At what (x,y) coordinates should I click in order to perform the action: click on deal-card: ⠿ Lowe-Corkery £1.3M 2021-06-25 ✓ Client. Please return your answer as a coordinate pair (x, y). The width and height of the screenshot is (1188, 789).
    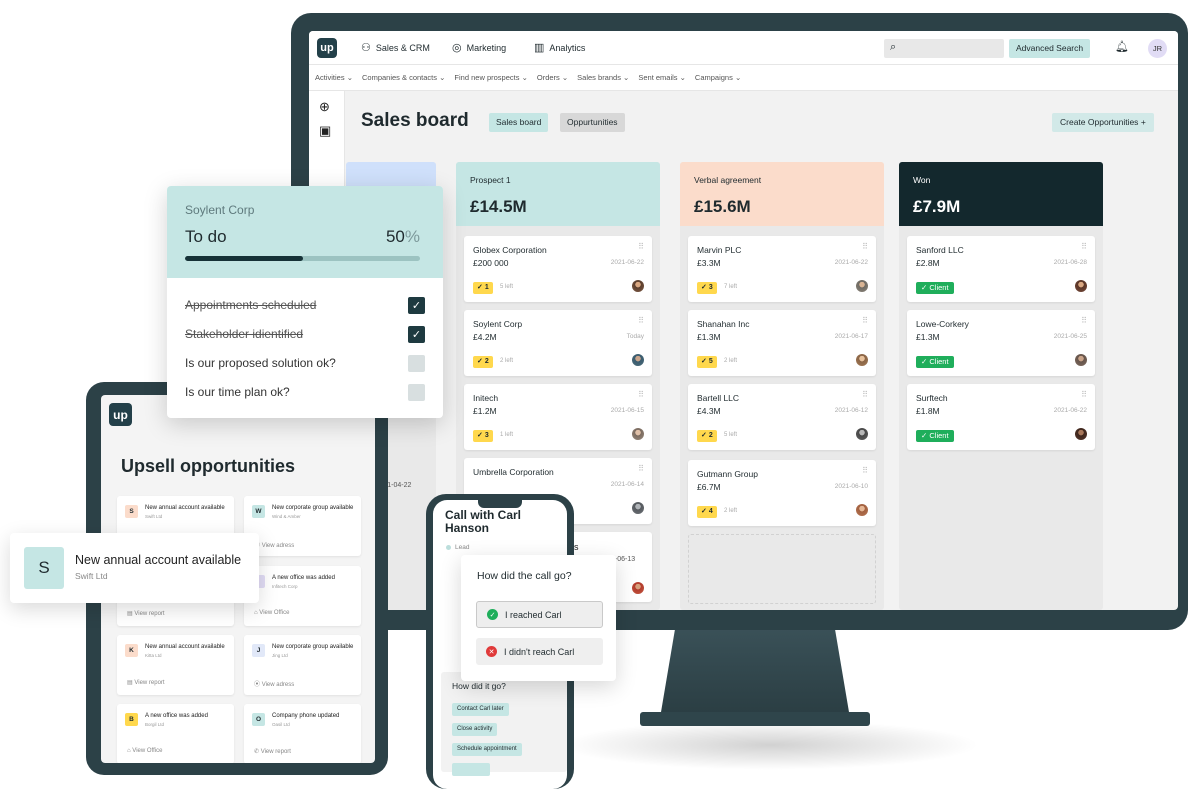
    Looking at the image, I should click on (1001, 343).